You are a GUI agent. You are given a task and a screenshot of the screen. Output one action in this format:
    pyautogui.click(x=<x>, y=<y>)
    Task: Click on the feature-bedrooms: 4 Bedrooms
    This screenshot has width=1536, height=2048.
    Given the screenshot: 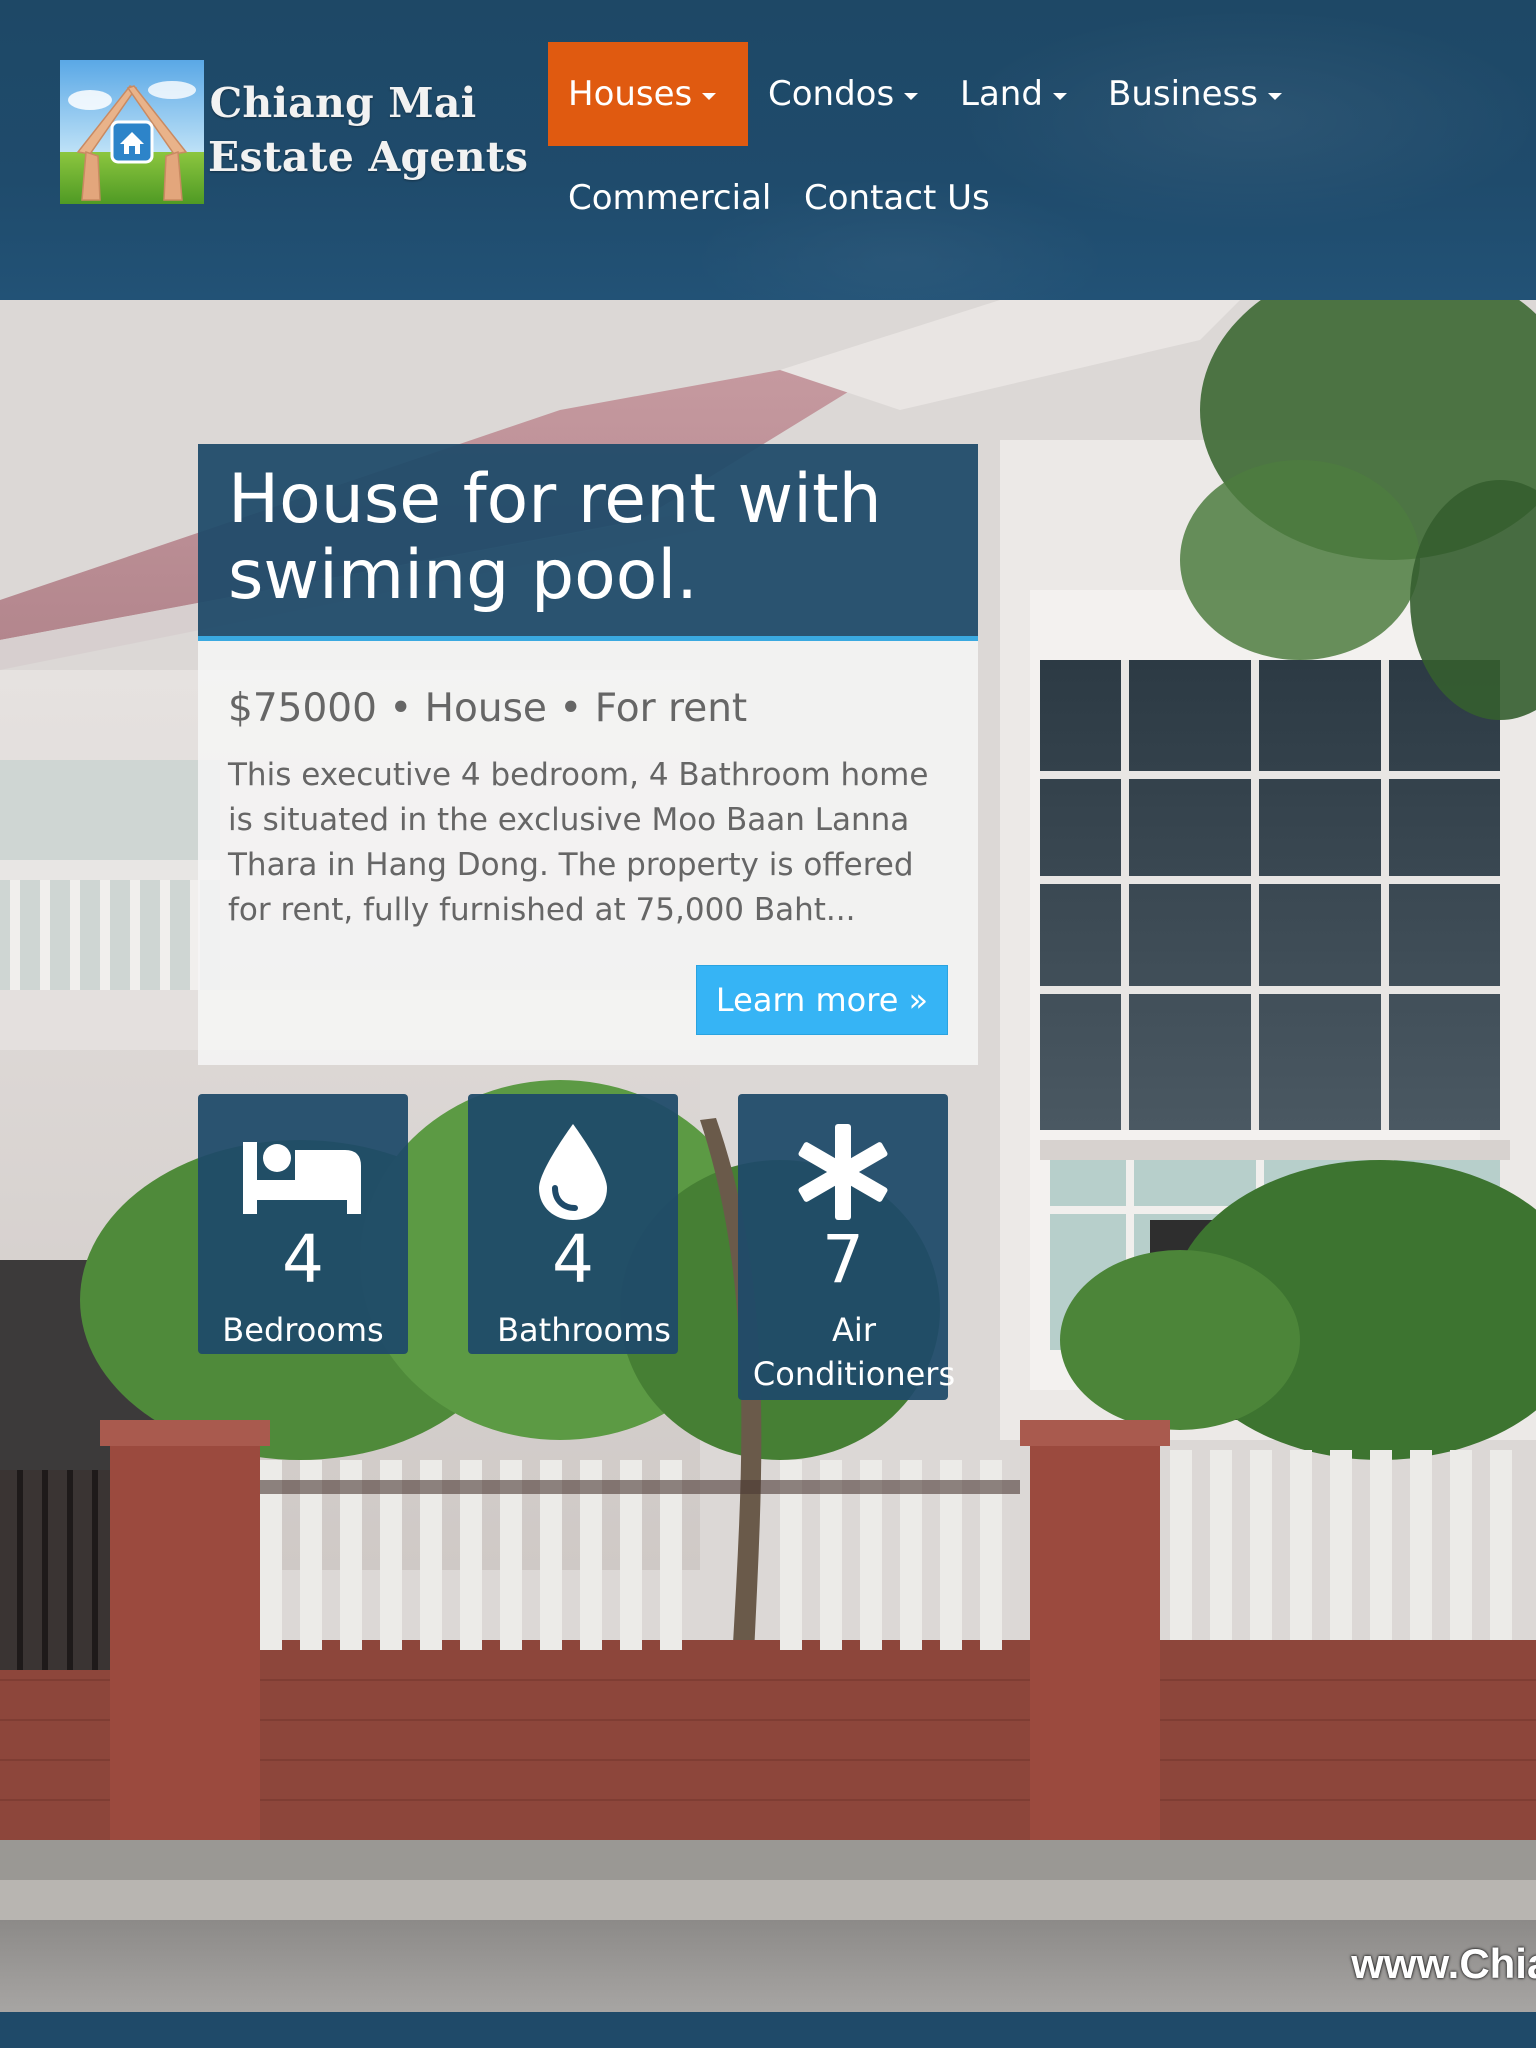 What is the action you would take?
    pyautogui.click(x=303, y=1224)
    